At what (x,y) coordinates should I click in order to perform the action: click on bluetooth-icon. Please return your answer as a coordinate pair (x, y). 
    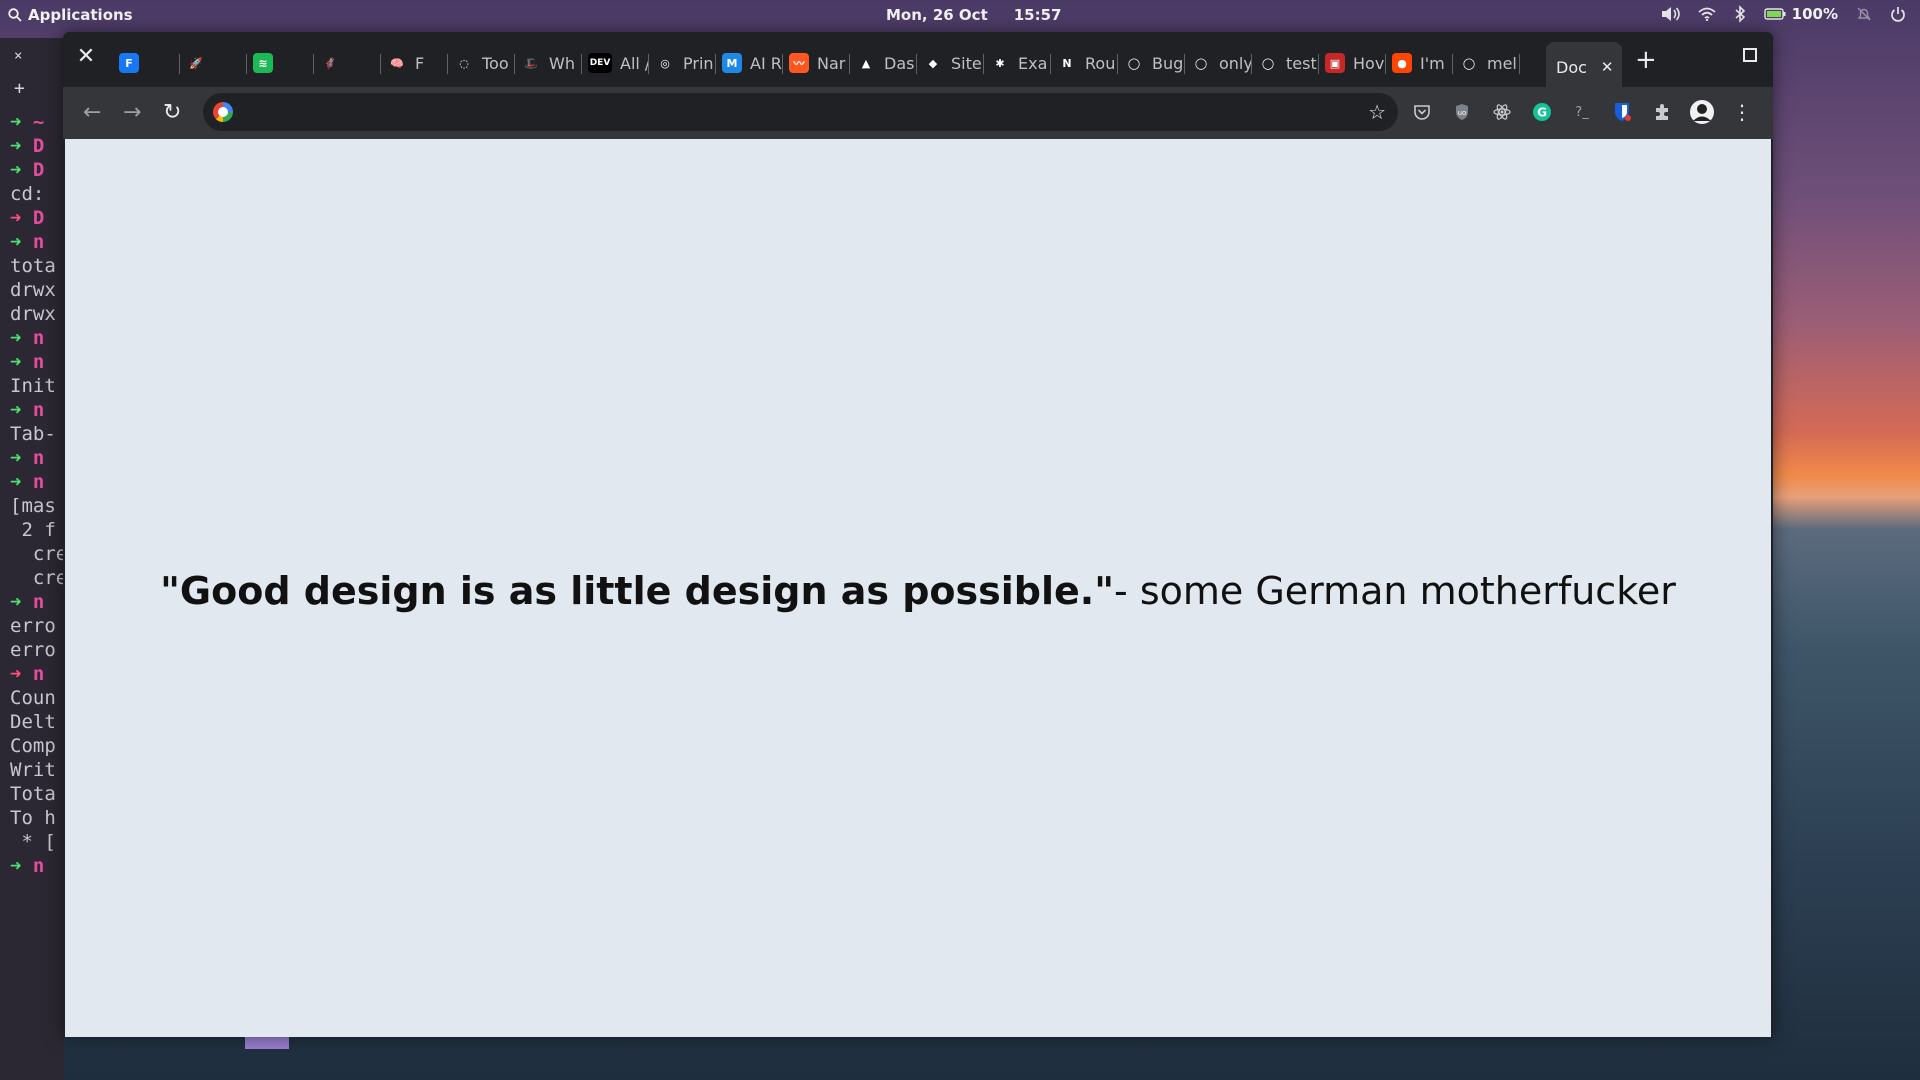
    Looking at the image, I should click on (1740, 14).